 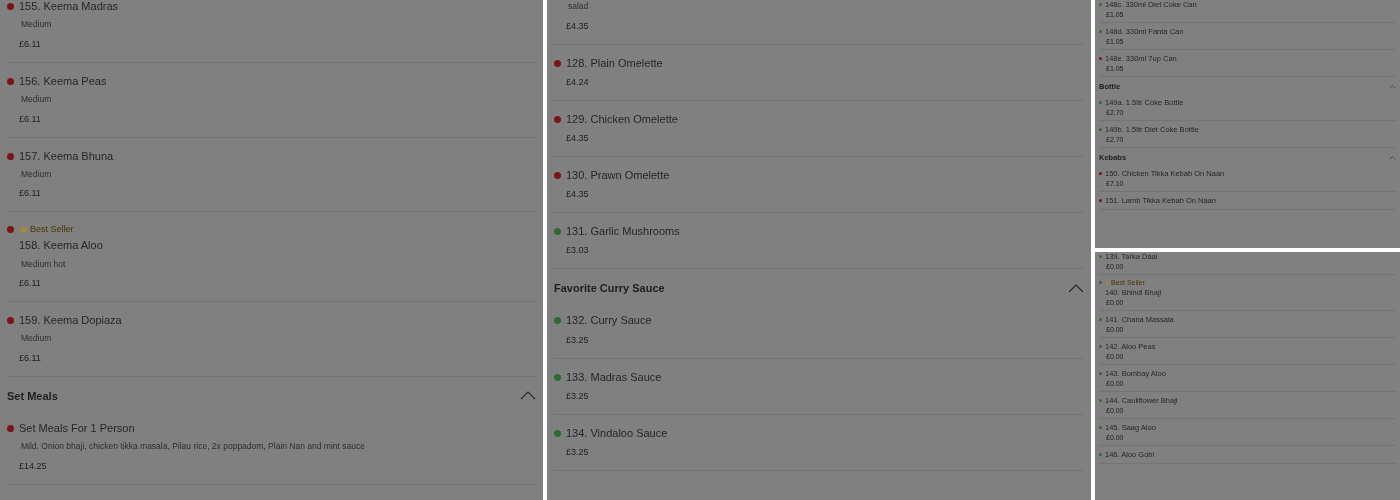 What do you see at coordinates (70, 321) in the screenshot?
I see `item-name: 159. Keema Dopiaza` at bounding box center [70, 321].